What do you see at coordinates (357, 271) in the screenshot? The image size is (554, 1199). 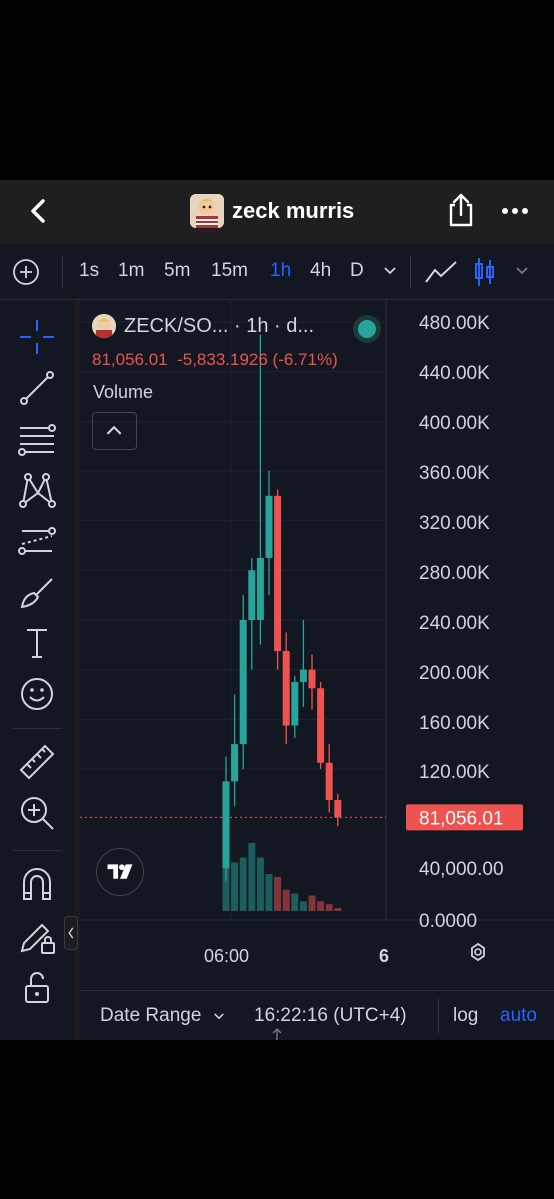 I see `tab-d: D` at bounding box center [357, 271].